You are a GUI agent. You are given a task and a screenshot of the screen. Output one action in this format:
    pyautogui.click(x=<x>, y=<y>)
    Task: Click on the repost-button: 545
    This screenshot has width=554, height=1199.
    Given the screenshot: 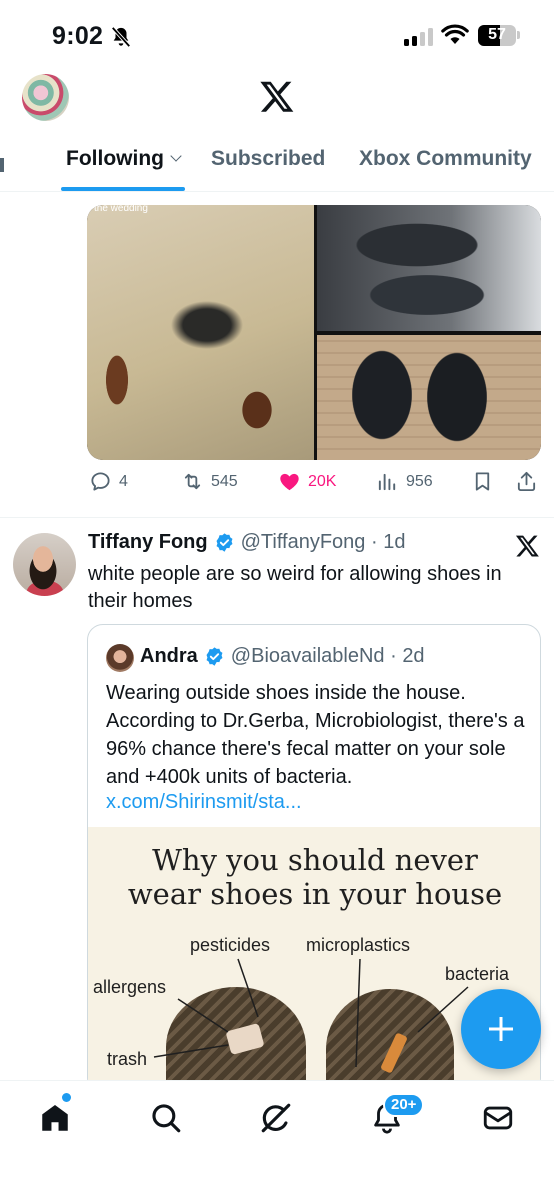 What is the action you would take?
    pyautogui.click(x=209, y=481)
    